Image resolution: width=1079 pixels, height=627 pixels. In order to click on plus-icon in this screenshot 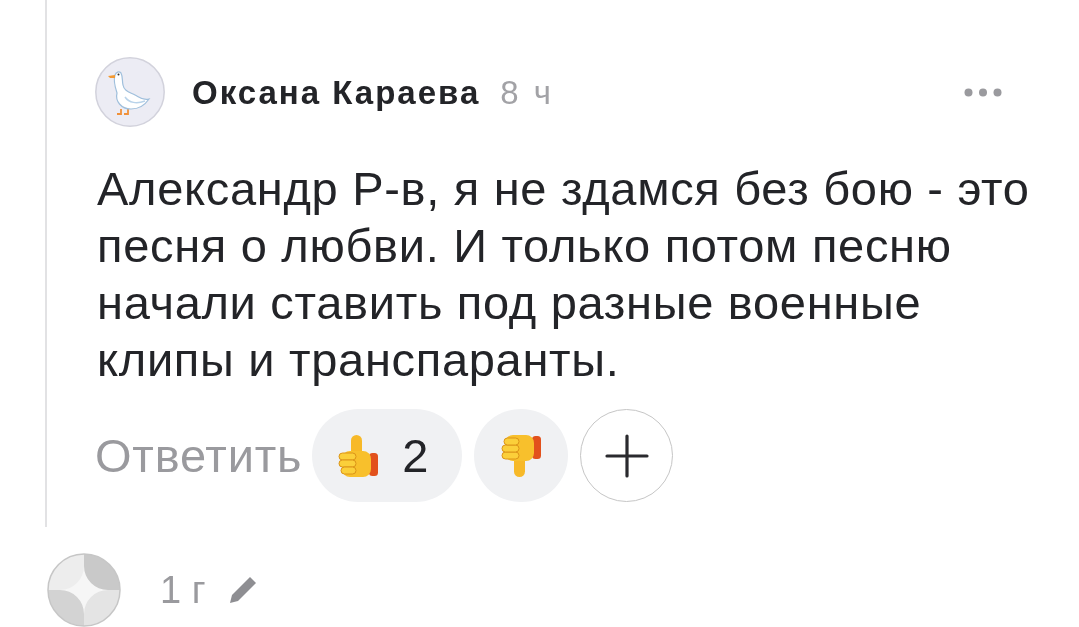, I will do `click(626, 455)`.